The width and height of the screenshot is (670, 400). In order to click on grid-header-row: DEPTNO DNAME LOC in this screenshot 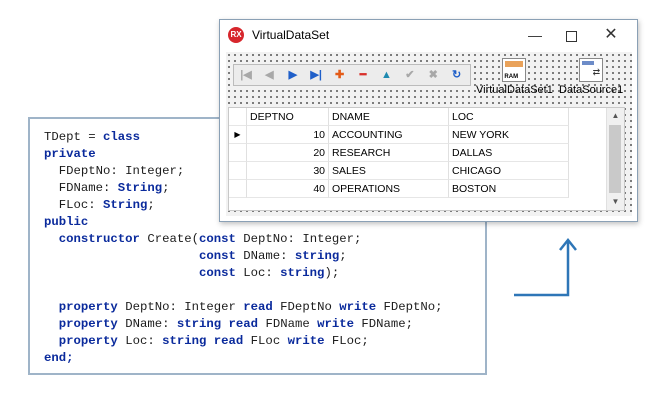, I will do `click(418, 117)`.